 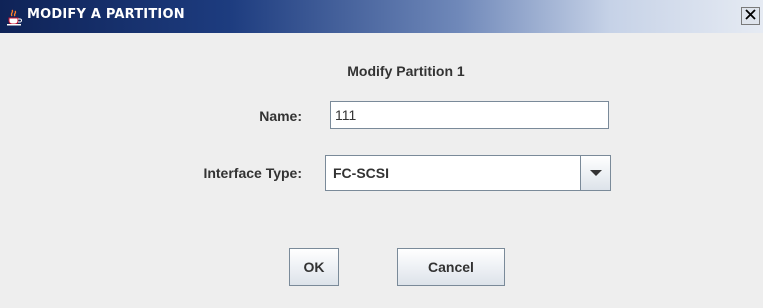 What do you see at coordinates (314, 267) in the screenshot?
I see `ok-button: OK` at bounding box center [314, 267].